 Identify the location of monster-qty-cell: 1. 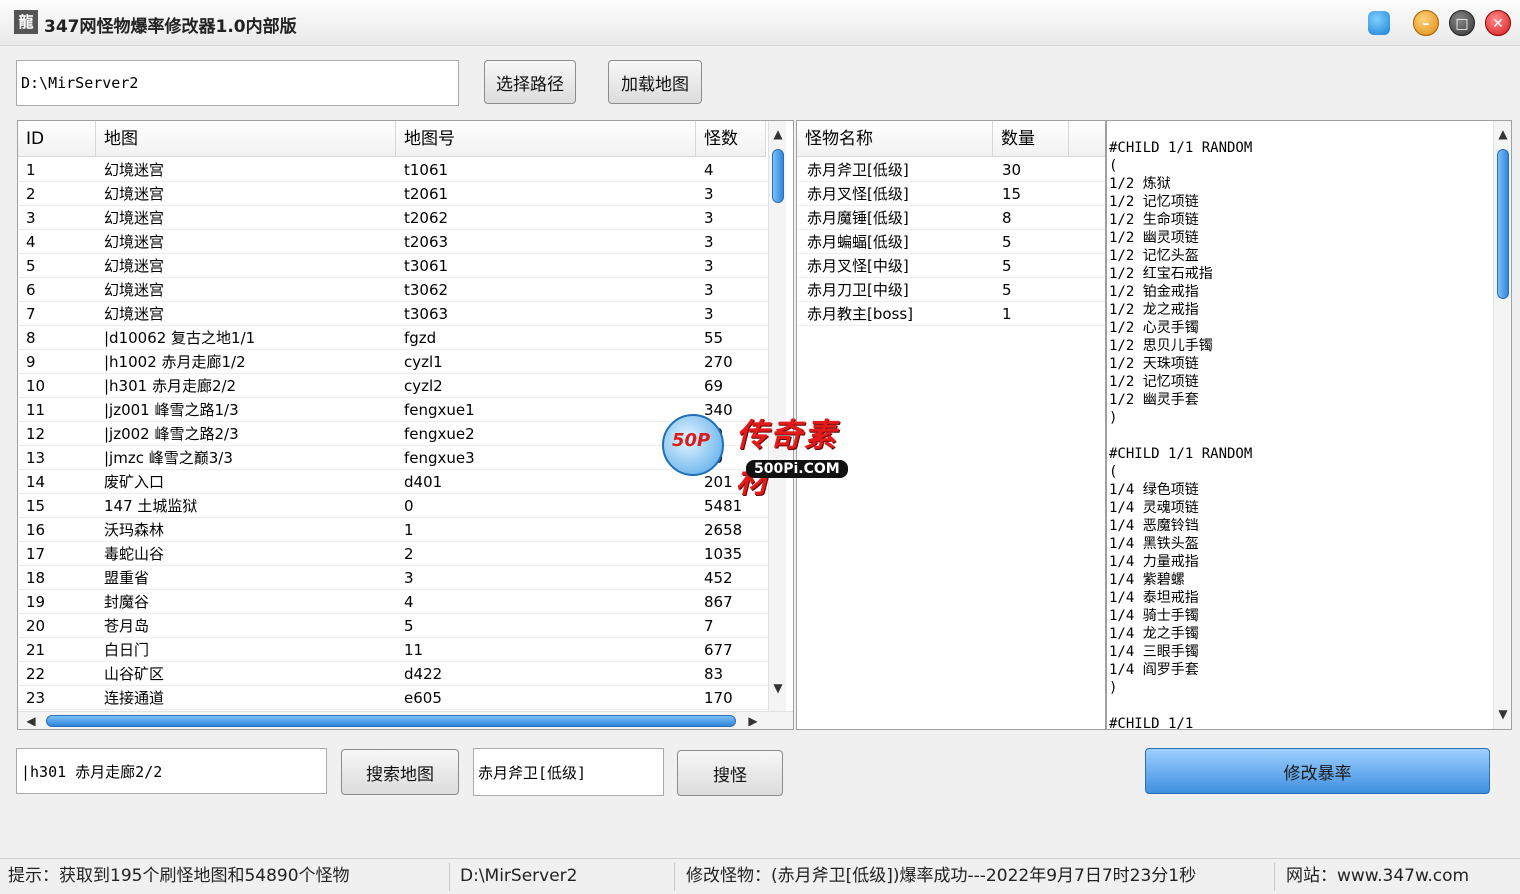
(1007, 314).